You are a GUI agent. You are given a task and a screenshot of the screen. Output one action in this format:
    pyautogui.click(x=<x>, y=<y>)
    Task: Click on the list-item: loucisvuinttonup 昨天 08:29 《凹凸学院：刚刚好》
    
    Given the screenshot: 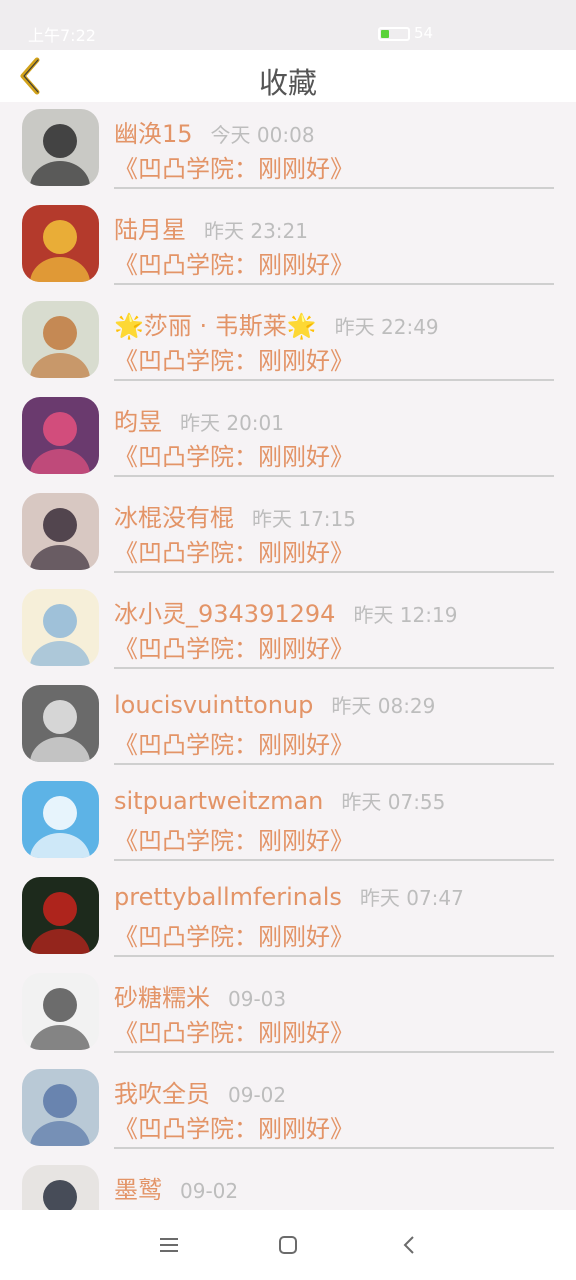 What is the action you would take?
    pyautogui.click(x=288, y=726)
    